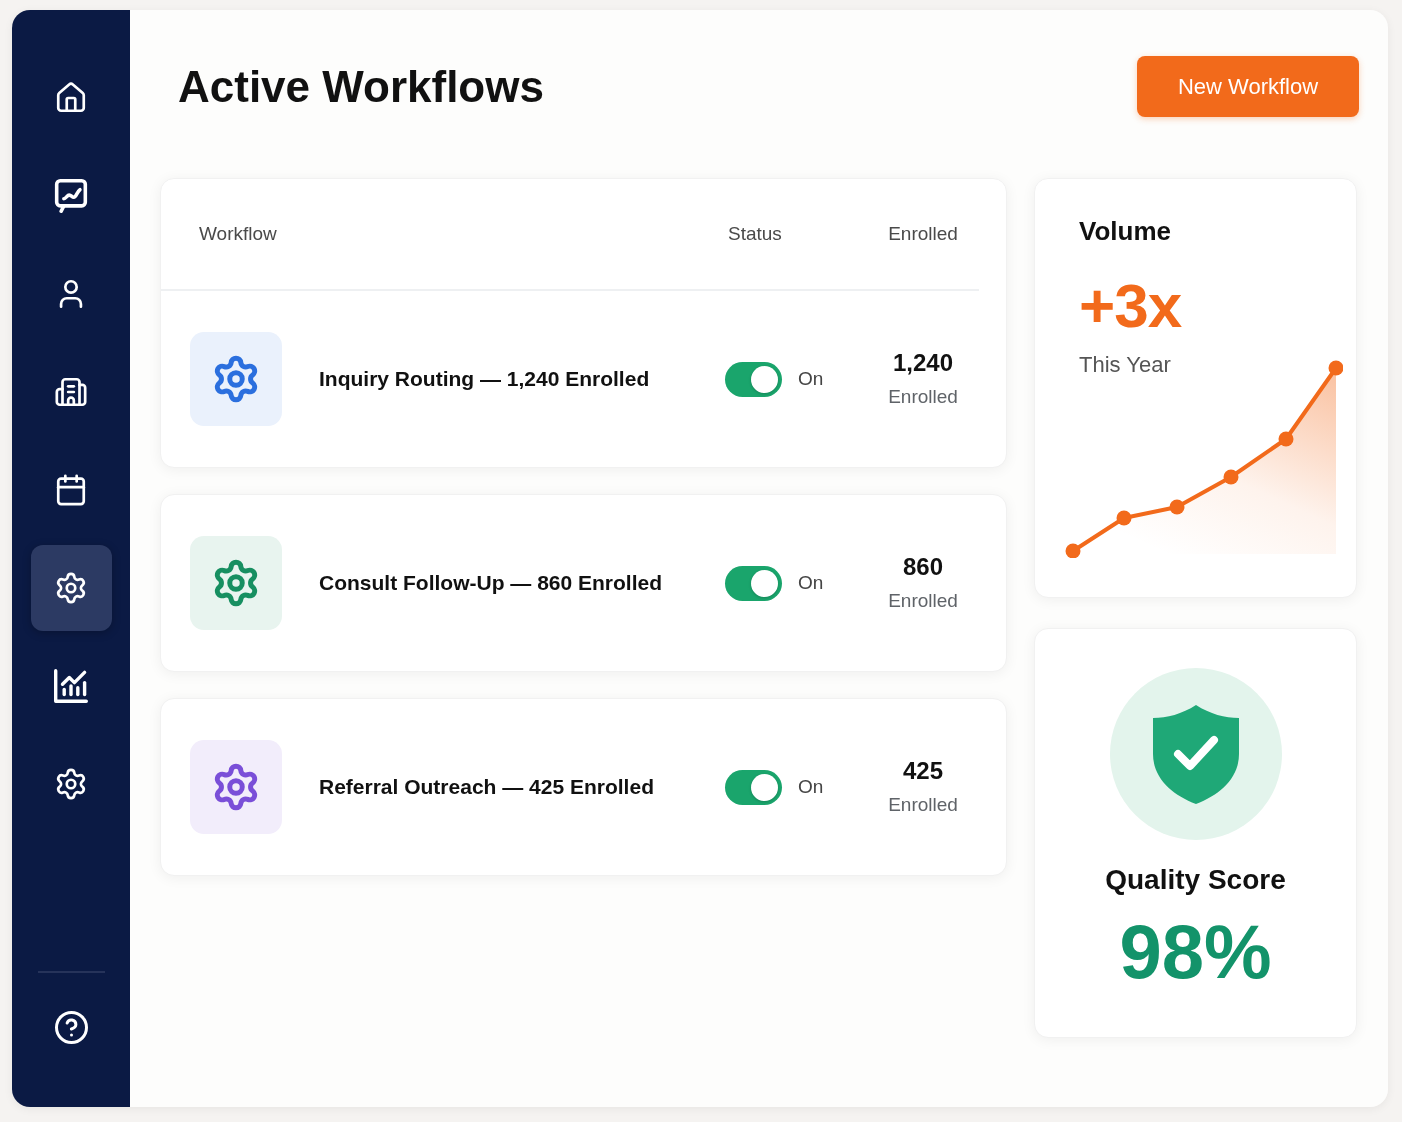  I want to click on column-header: Status, so click(755, 233).